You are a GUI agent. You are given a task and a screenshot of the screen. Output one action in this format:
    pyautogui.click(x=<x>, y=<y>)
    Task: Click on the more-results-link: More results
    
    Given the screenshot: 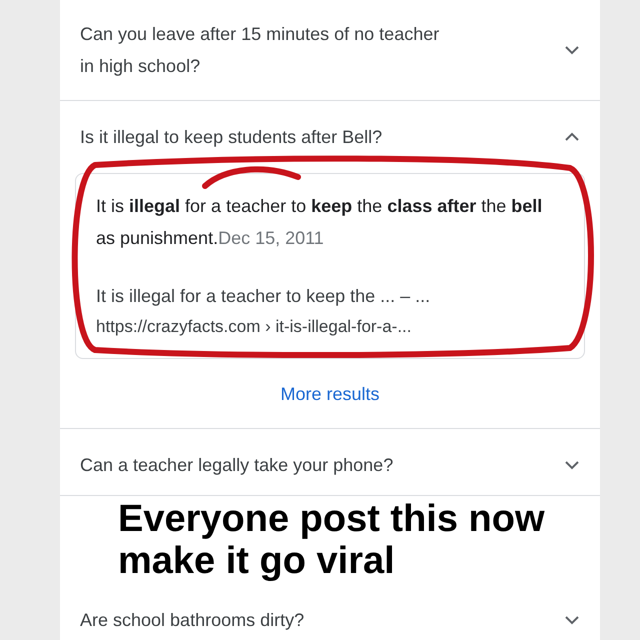 What is the action you would take?
    pyautogui.click(x=330, y=394)
    